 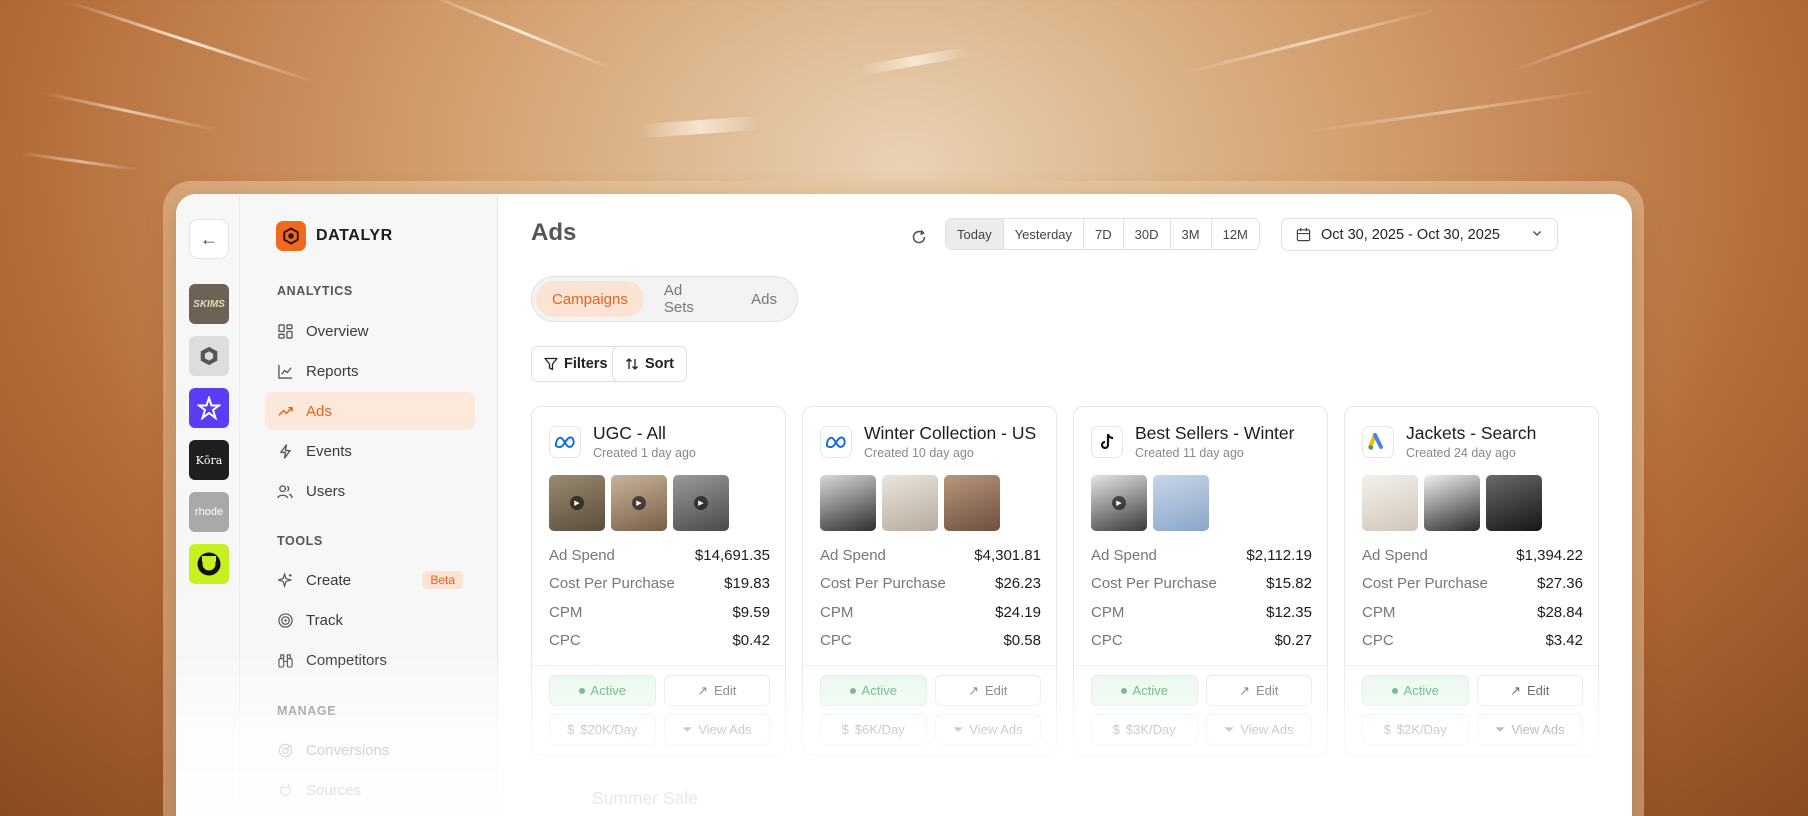 I want to click on budget-label: $20K/Day, so click(x=609, y=729).